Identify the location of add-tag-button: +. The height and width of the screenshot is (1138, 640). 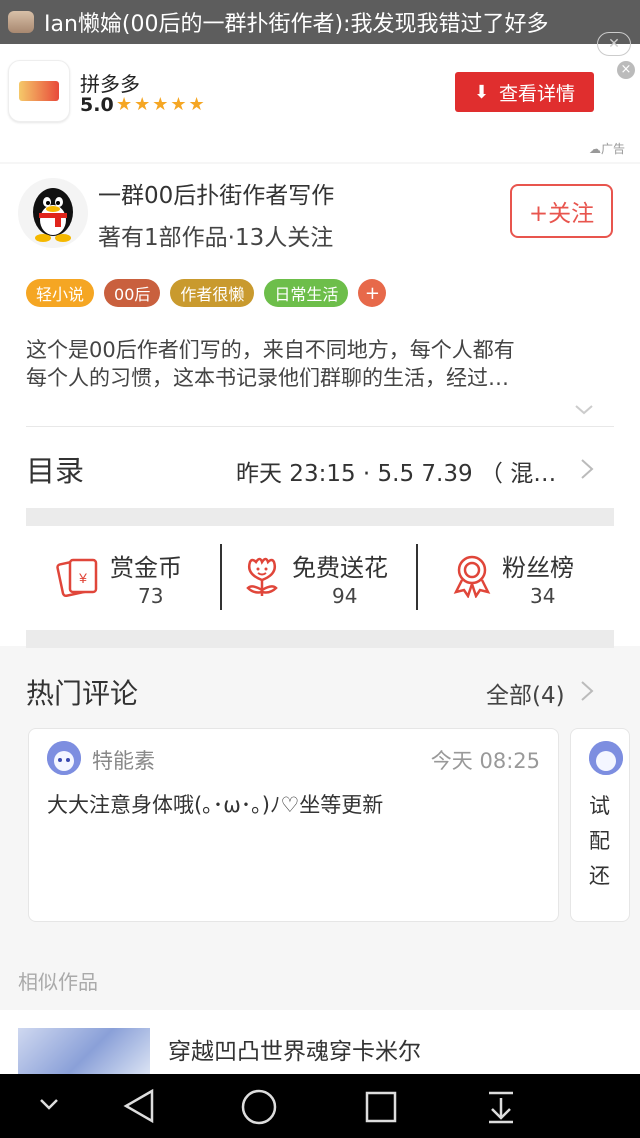
(372, 293).